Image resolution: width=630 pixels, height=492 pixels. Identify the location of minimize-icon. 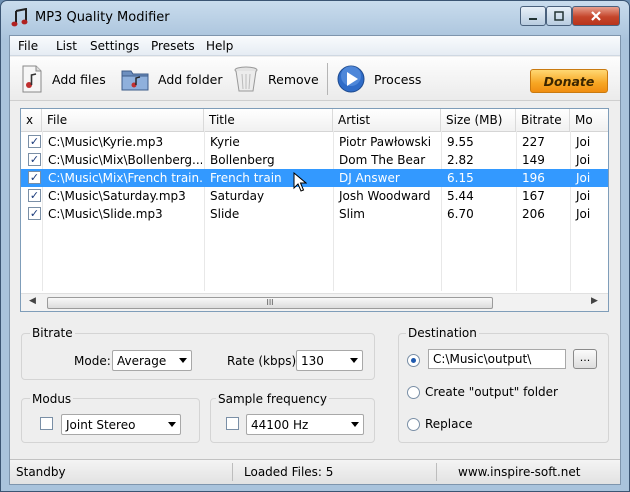
(533, 19).